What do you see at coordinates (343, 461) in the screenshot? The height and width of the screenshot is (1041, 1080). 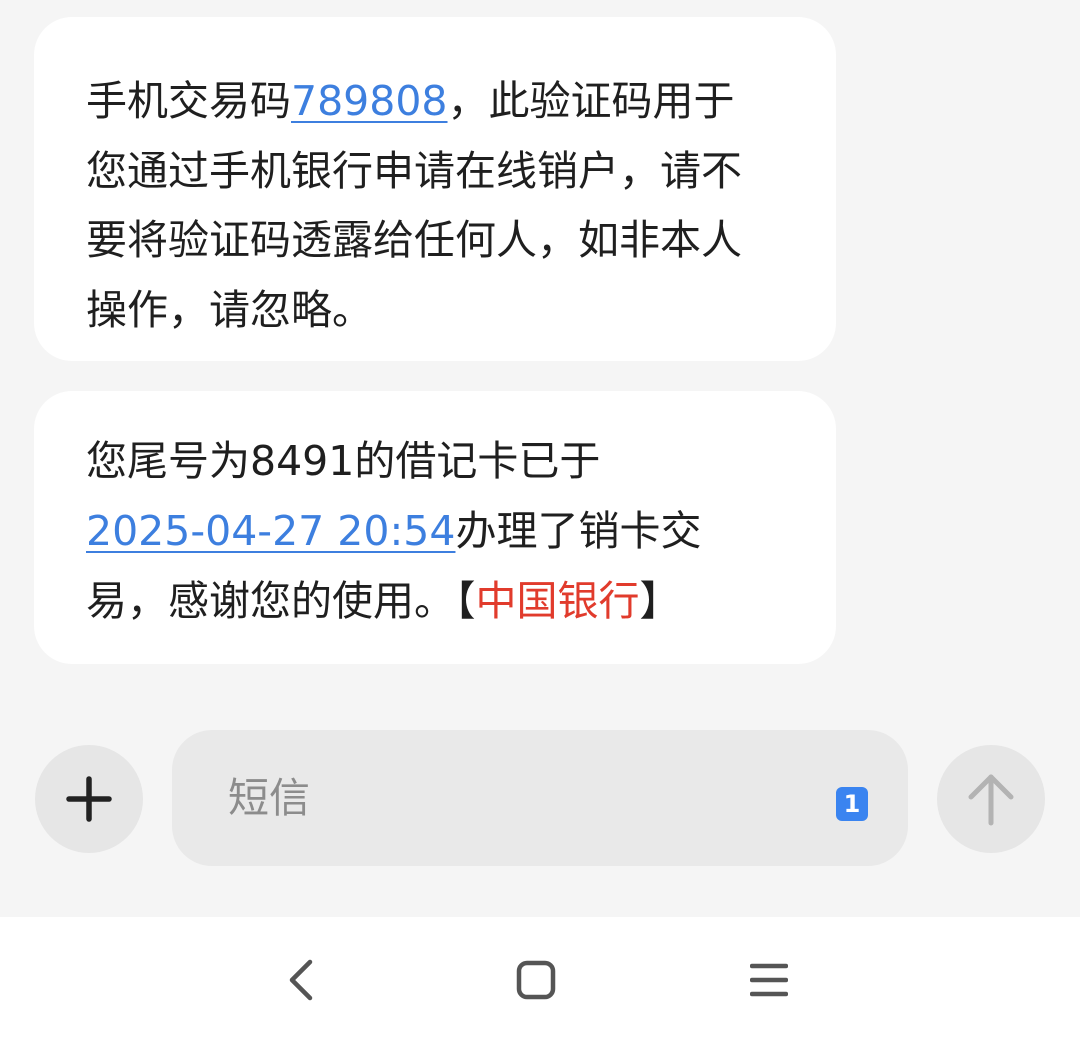 I see `message-line: 您尾号为8491的借记卡已于` at bounding box center [343, 461].